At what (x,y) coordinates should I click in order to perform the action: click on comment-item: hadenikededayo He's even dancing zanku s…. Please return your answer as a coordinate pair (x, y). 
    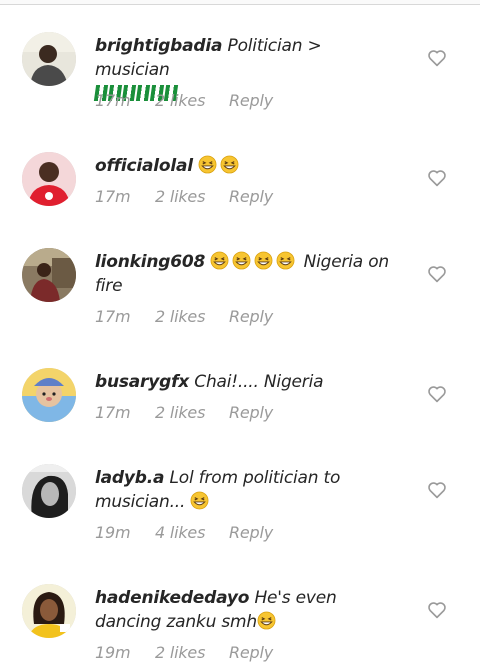
    Looking at the image, I should click on (240, 626).